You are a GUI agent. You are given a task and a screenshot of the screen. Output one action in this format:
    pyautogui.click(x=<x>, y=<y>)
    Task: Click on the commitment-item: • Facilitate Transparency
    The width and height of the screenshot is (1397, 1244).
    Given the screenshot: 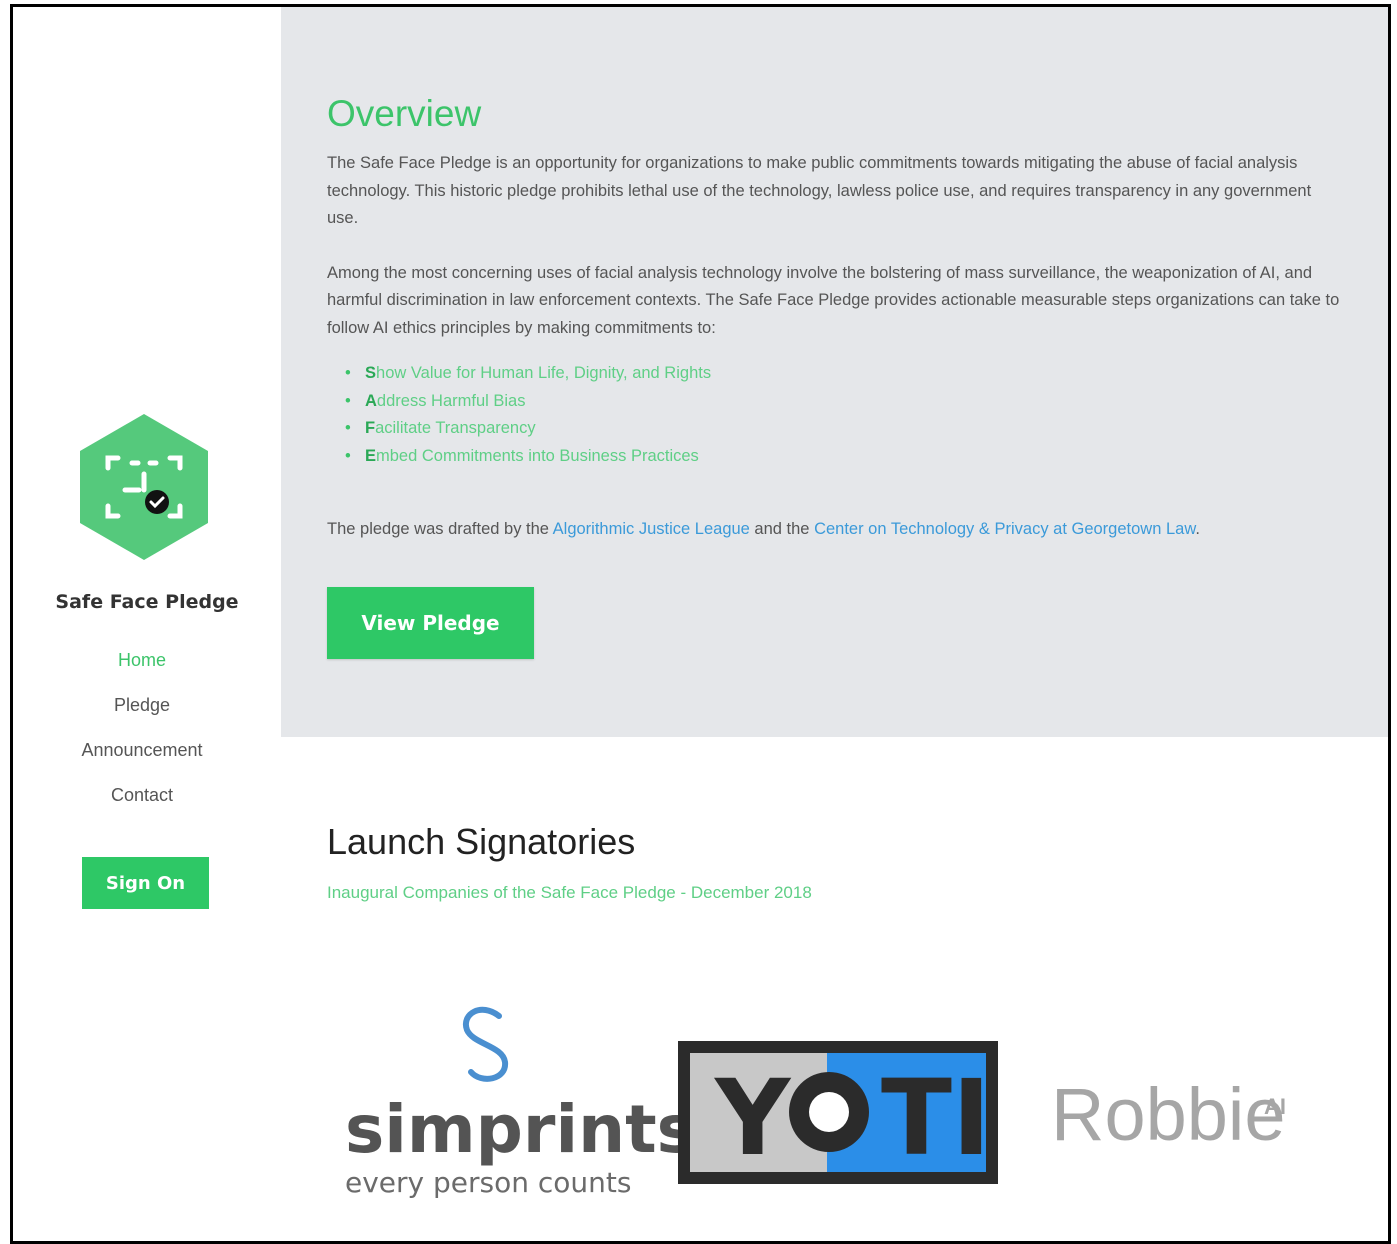 What is the action you would take?
    pyautogui.click(x=843, y=429)
    